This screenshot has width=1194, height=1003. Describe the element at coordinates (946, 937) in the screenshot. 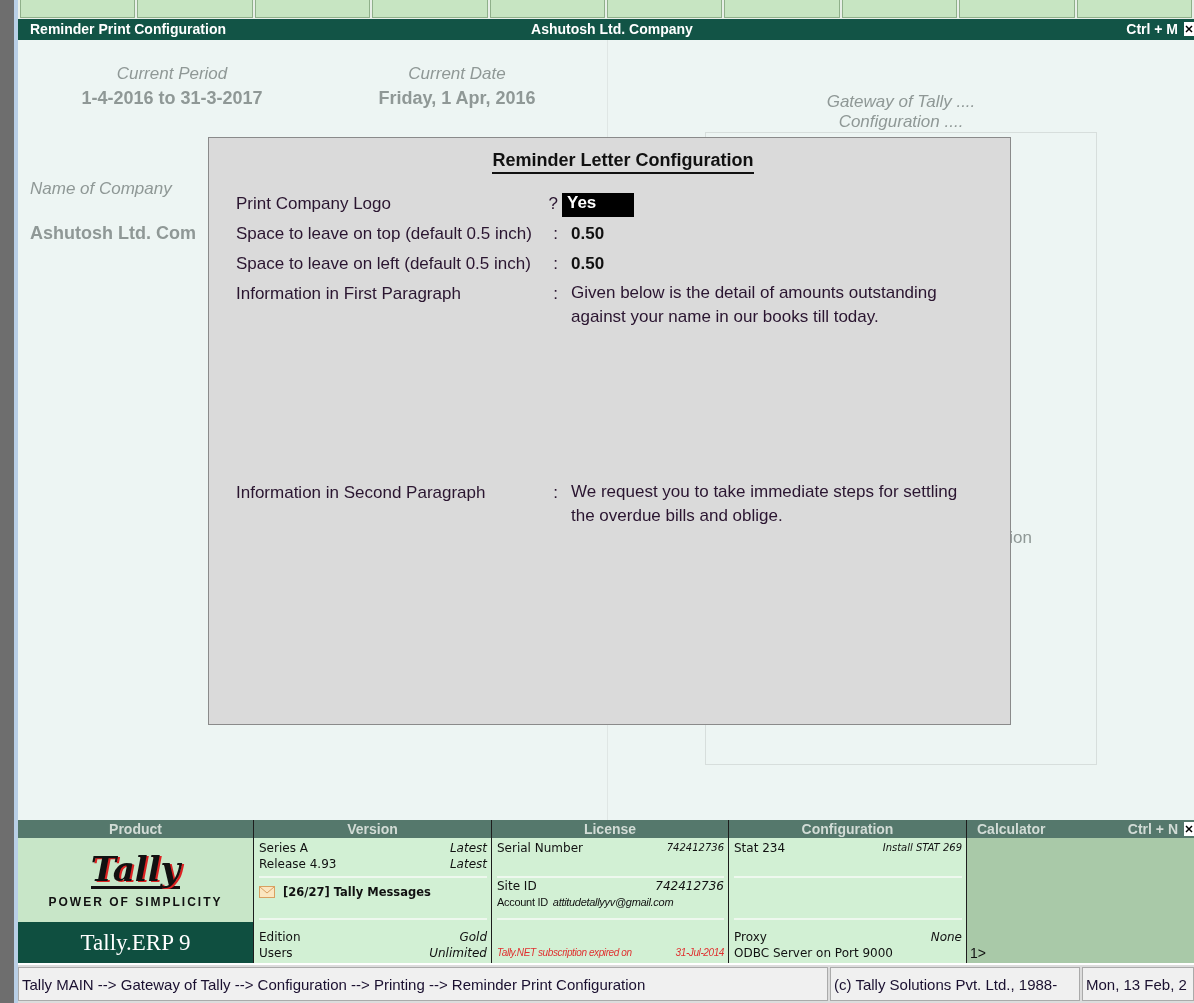

I see `info-value: None` at that location.